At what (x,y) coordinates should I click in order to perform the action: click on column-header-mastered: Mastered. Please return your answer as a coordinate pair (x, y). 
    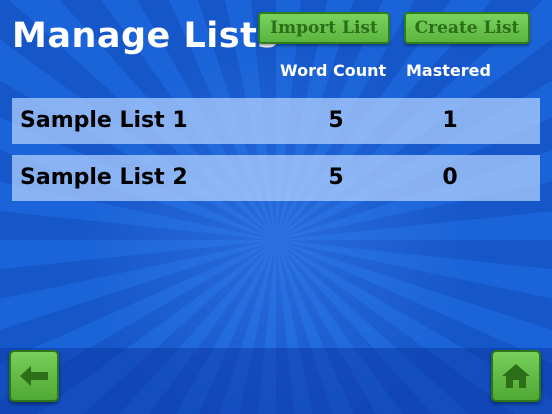
    Looking at the image, I should click on (448, 70).